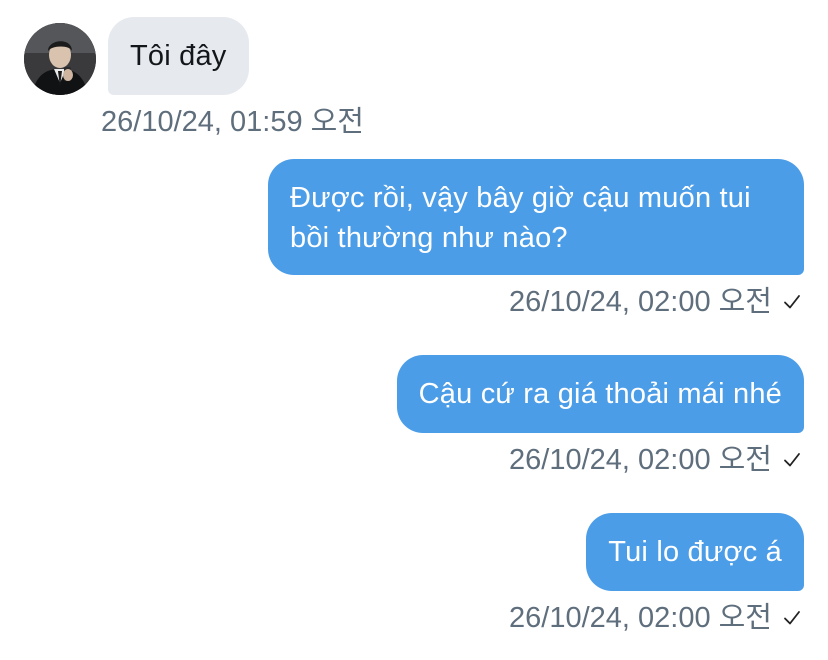 The width and height of the screenshot is (828, 660). I want to click on incoming-message-bubble: Tôi đây, so click(178, 56).